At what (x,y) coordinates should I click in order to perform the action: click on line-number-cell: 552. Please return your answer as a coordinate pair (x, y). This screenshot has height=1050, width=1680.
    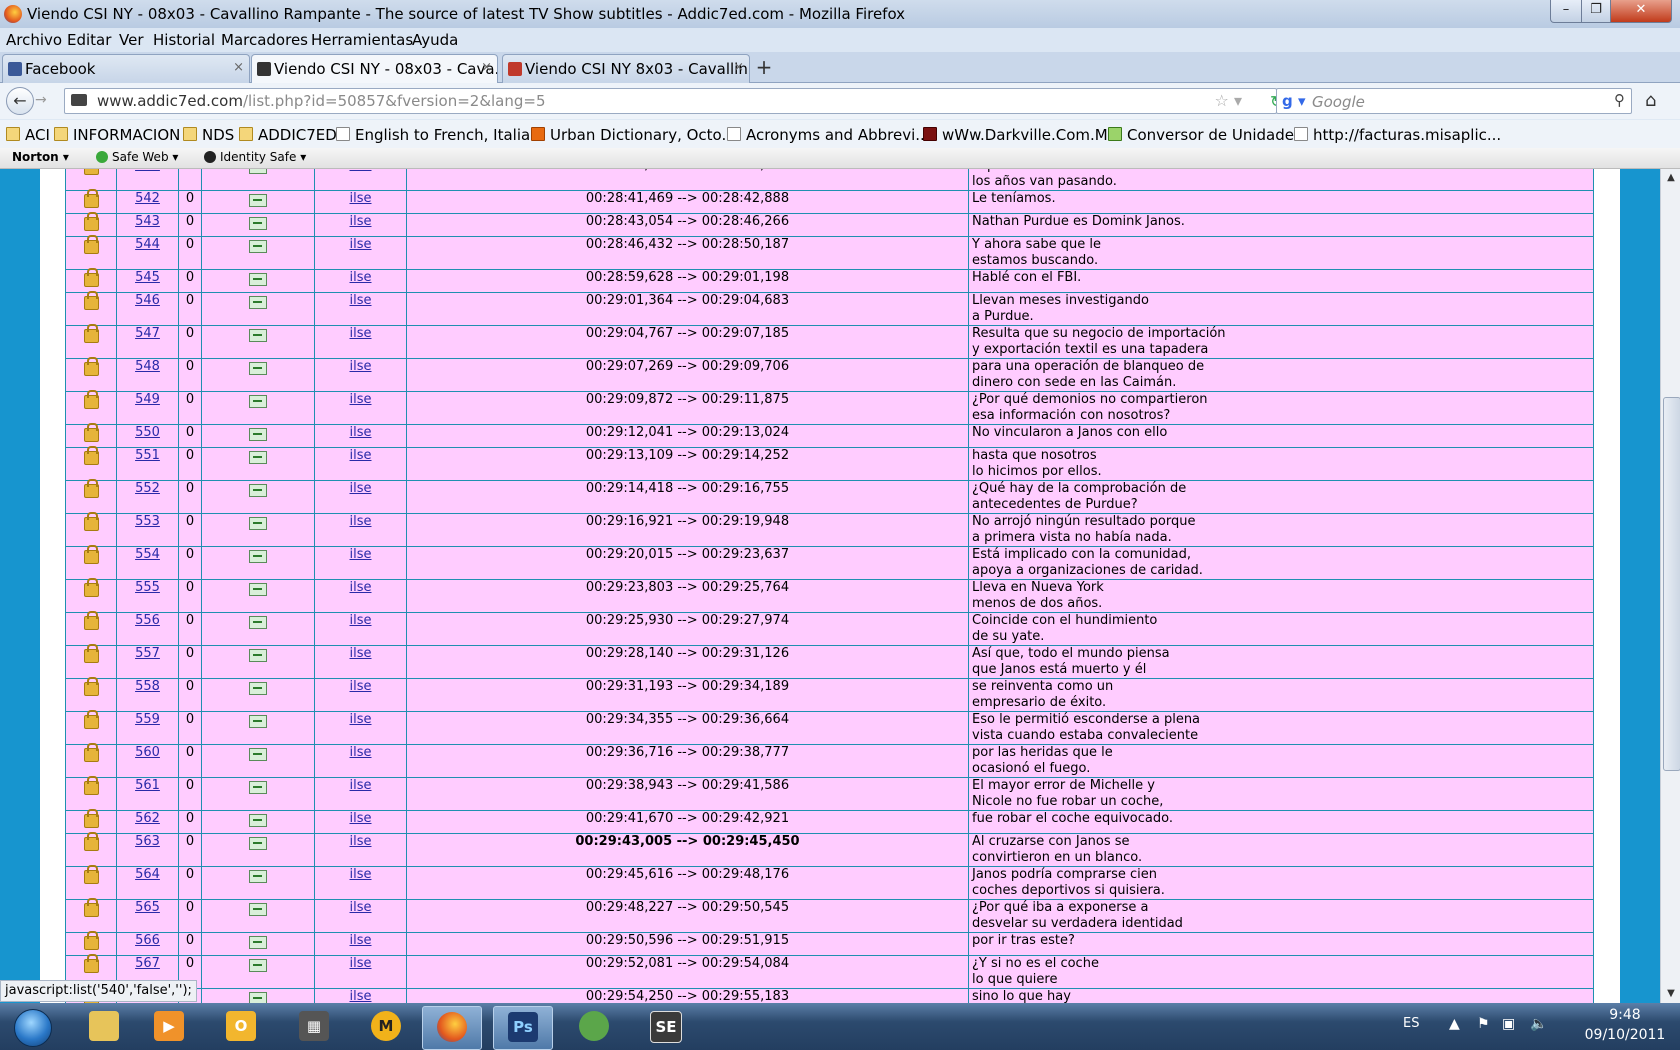
    Looking at the image, I should click on (147, 497).